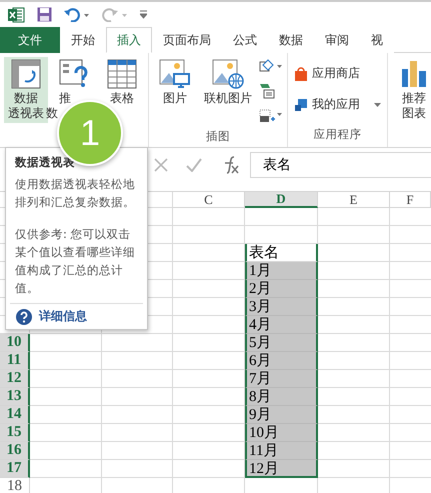  Describe the element at coordinates (281, 343) in the screenshot. I see `table-cell: 5月` at that location.